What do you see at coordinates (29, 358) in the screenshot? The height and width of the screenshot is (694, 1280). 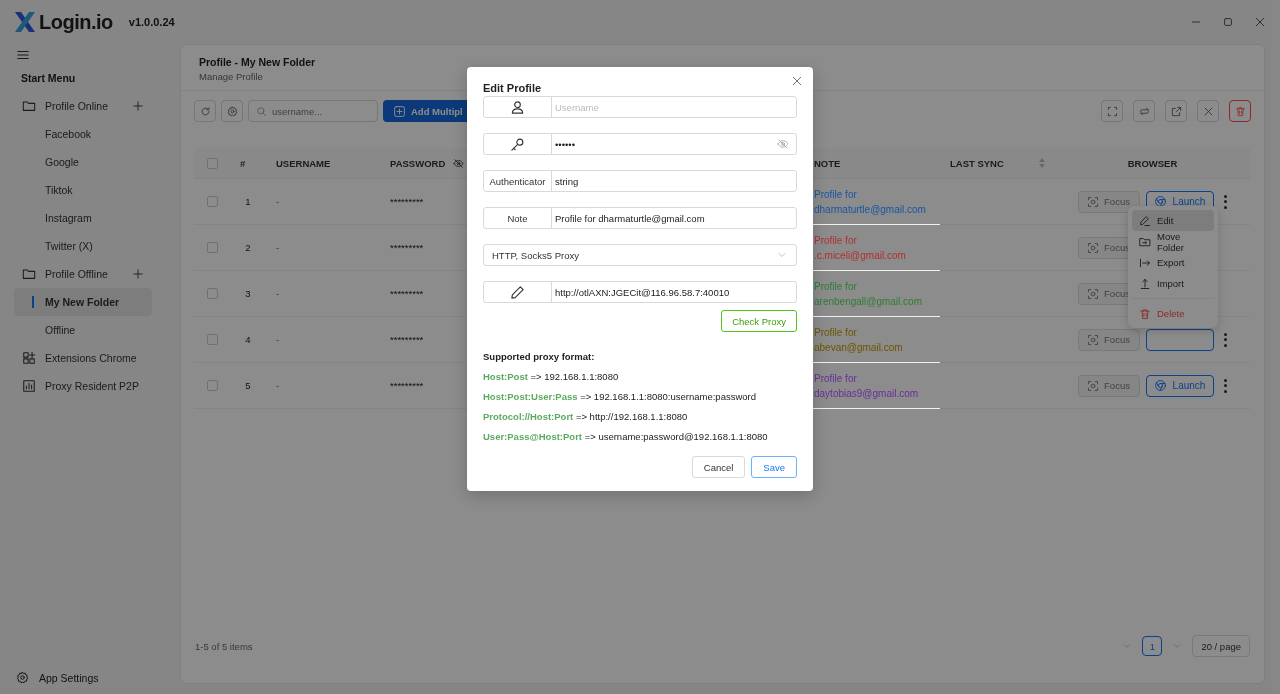 I see `grid-plus-icon` at bounding box center [29, 358].